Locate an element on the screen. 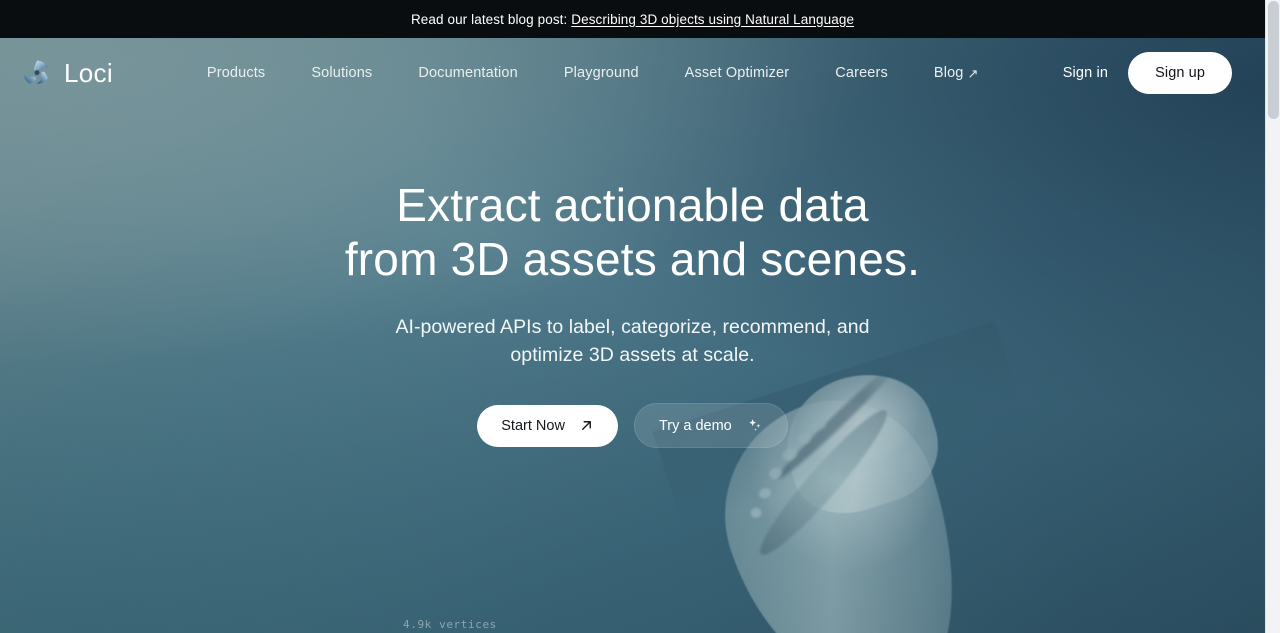 The image size is (1280, 633). external-link-arrow-icon: ↗ is located at coordinates (973, 73).